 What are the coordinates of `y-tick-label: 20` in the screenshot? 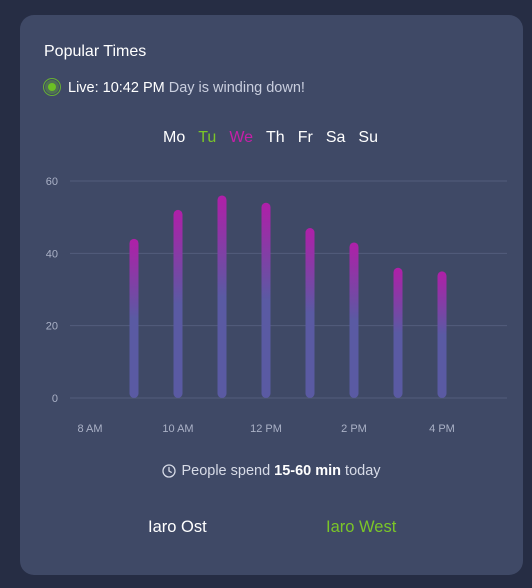 It's located at (52, 327).